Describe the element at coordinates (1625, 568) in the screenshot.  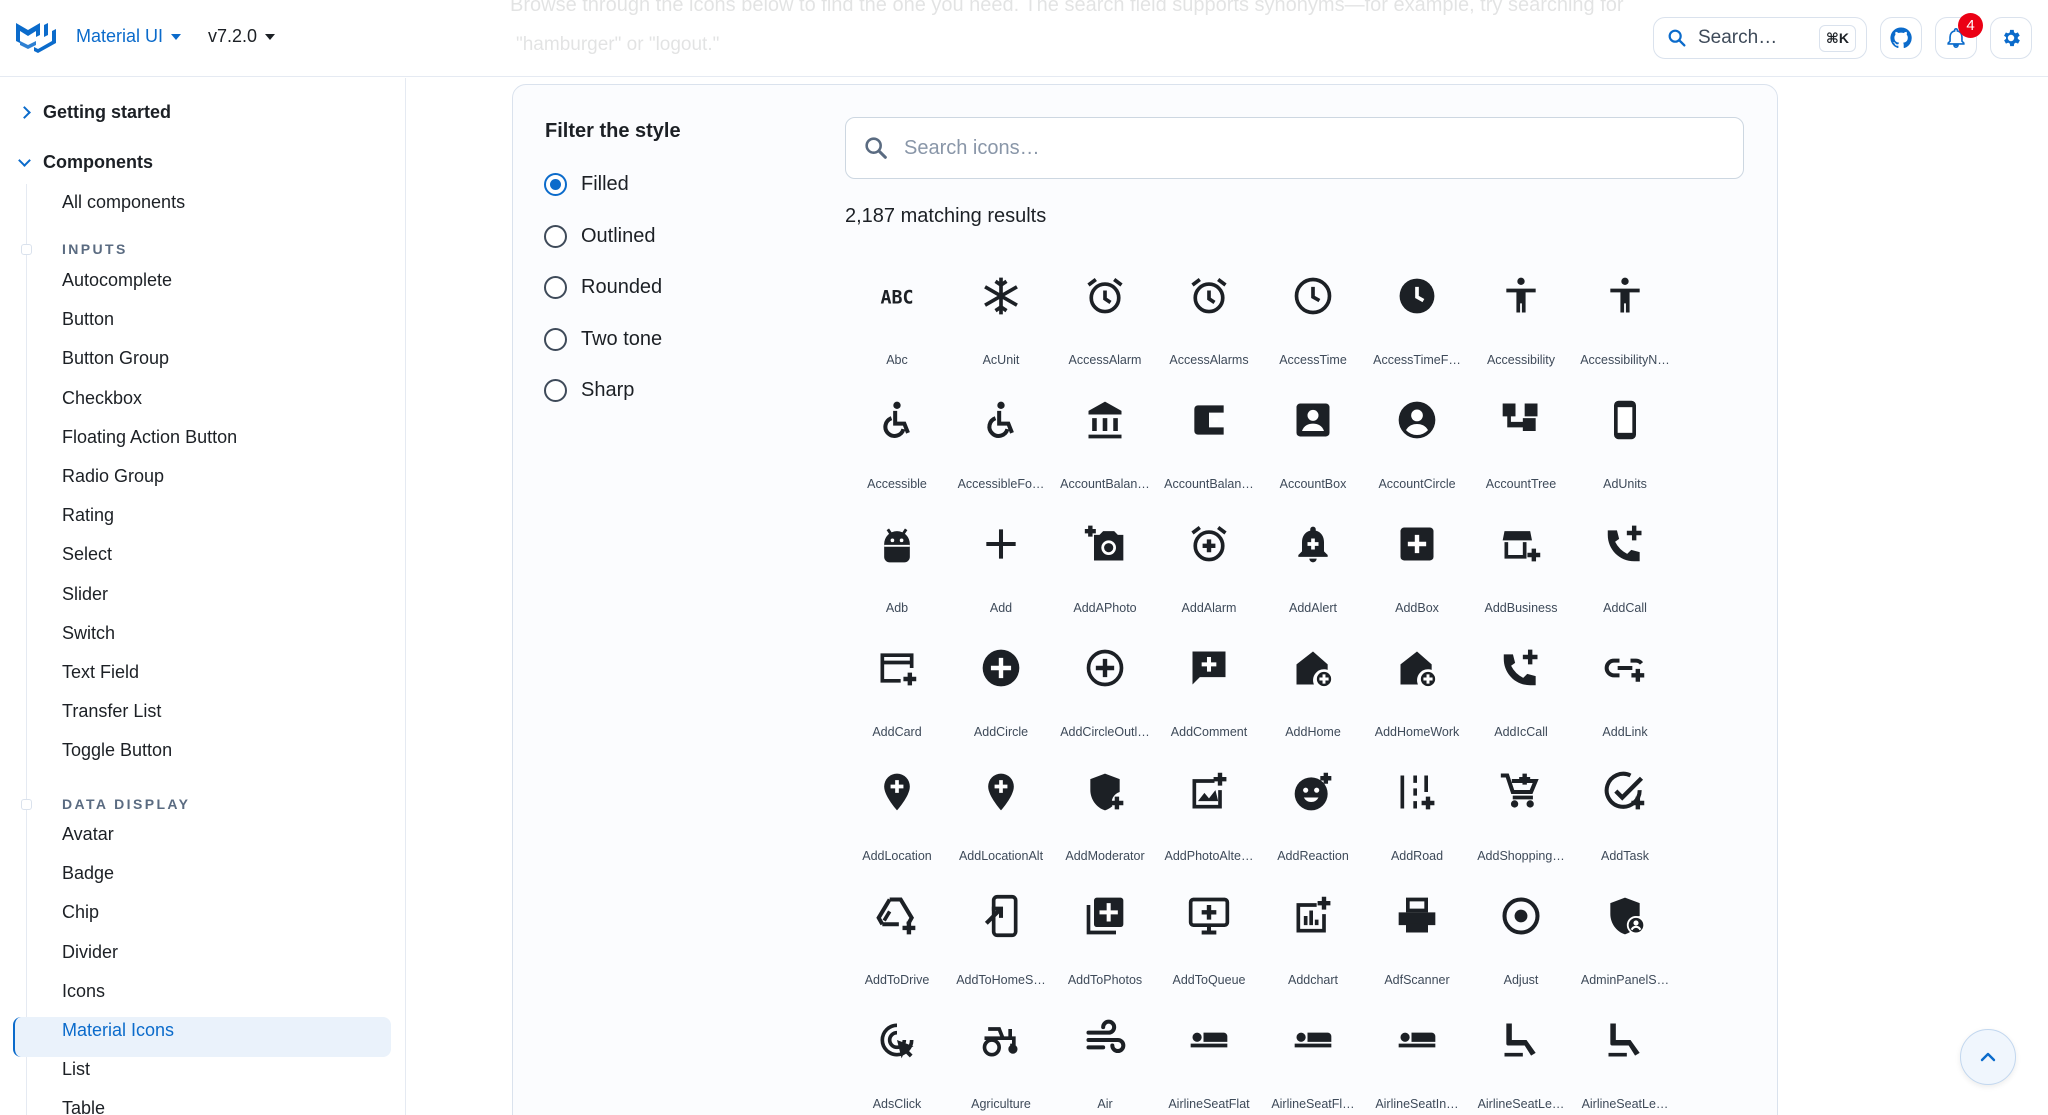
I see `icon-tile: AddCall` at that location.